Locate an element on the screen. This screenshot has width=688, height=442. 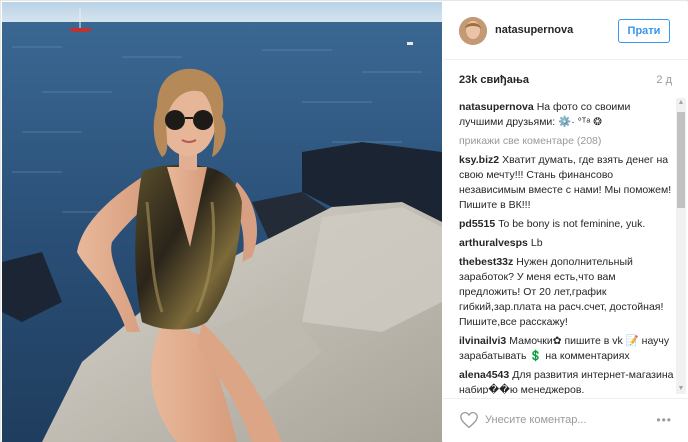
comment-username: pd5515 is located at coordinates (477, 224).